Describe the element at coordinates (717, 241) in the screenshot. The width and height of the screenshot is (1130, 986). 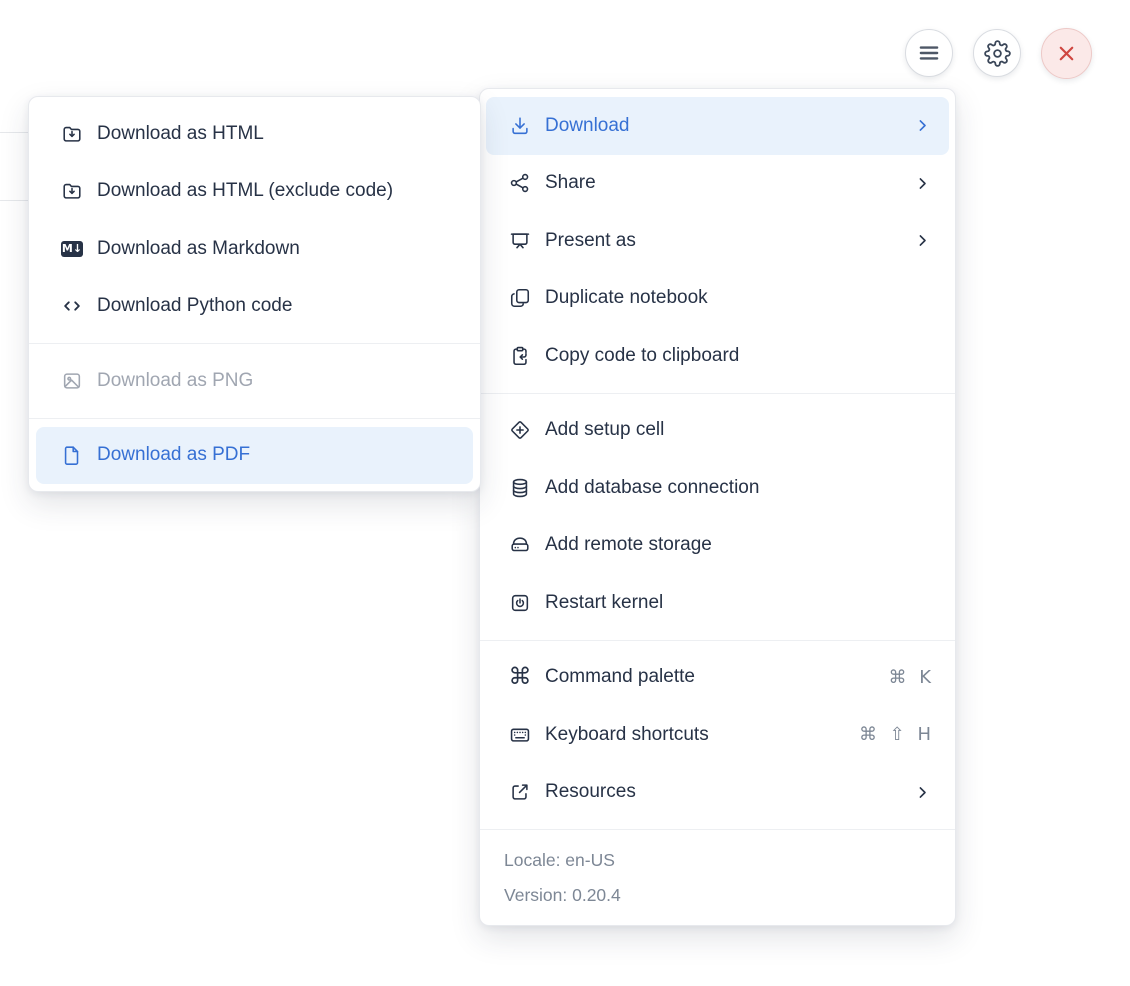
I see `menu-item-present-as: Present as` at that location.